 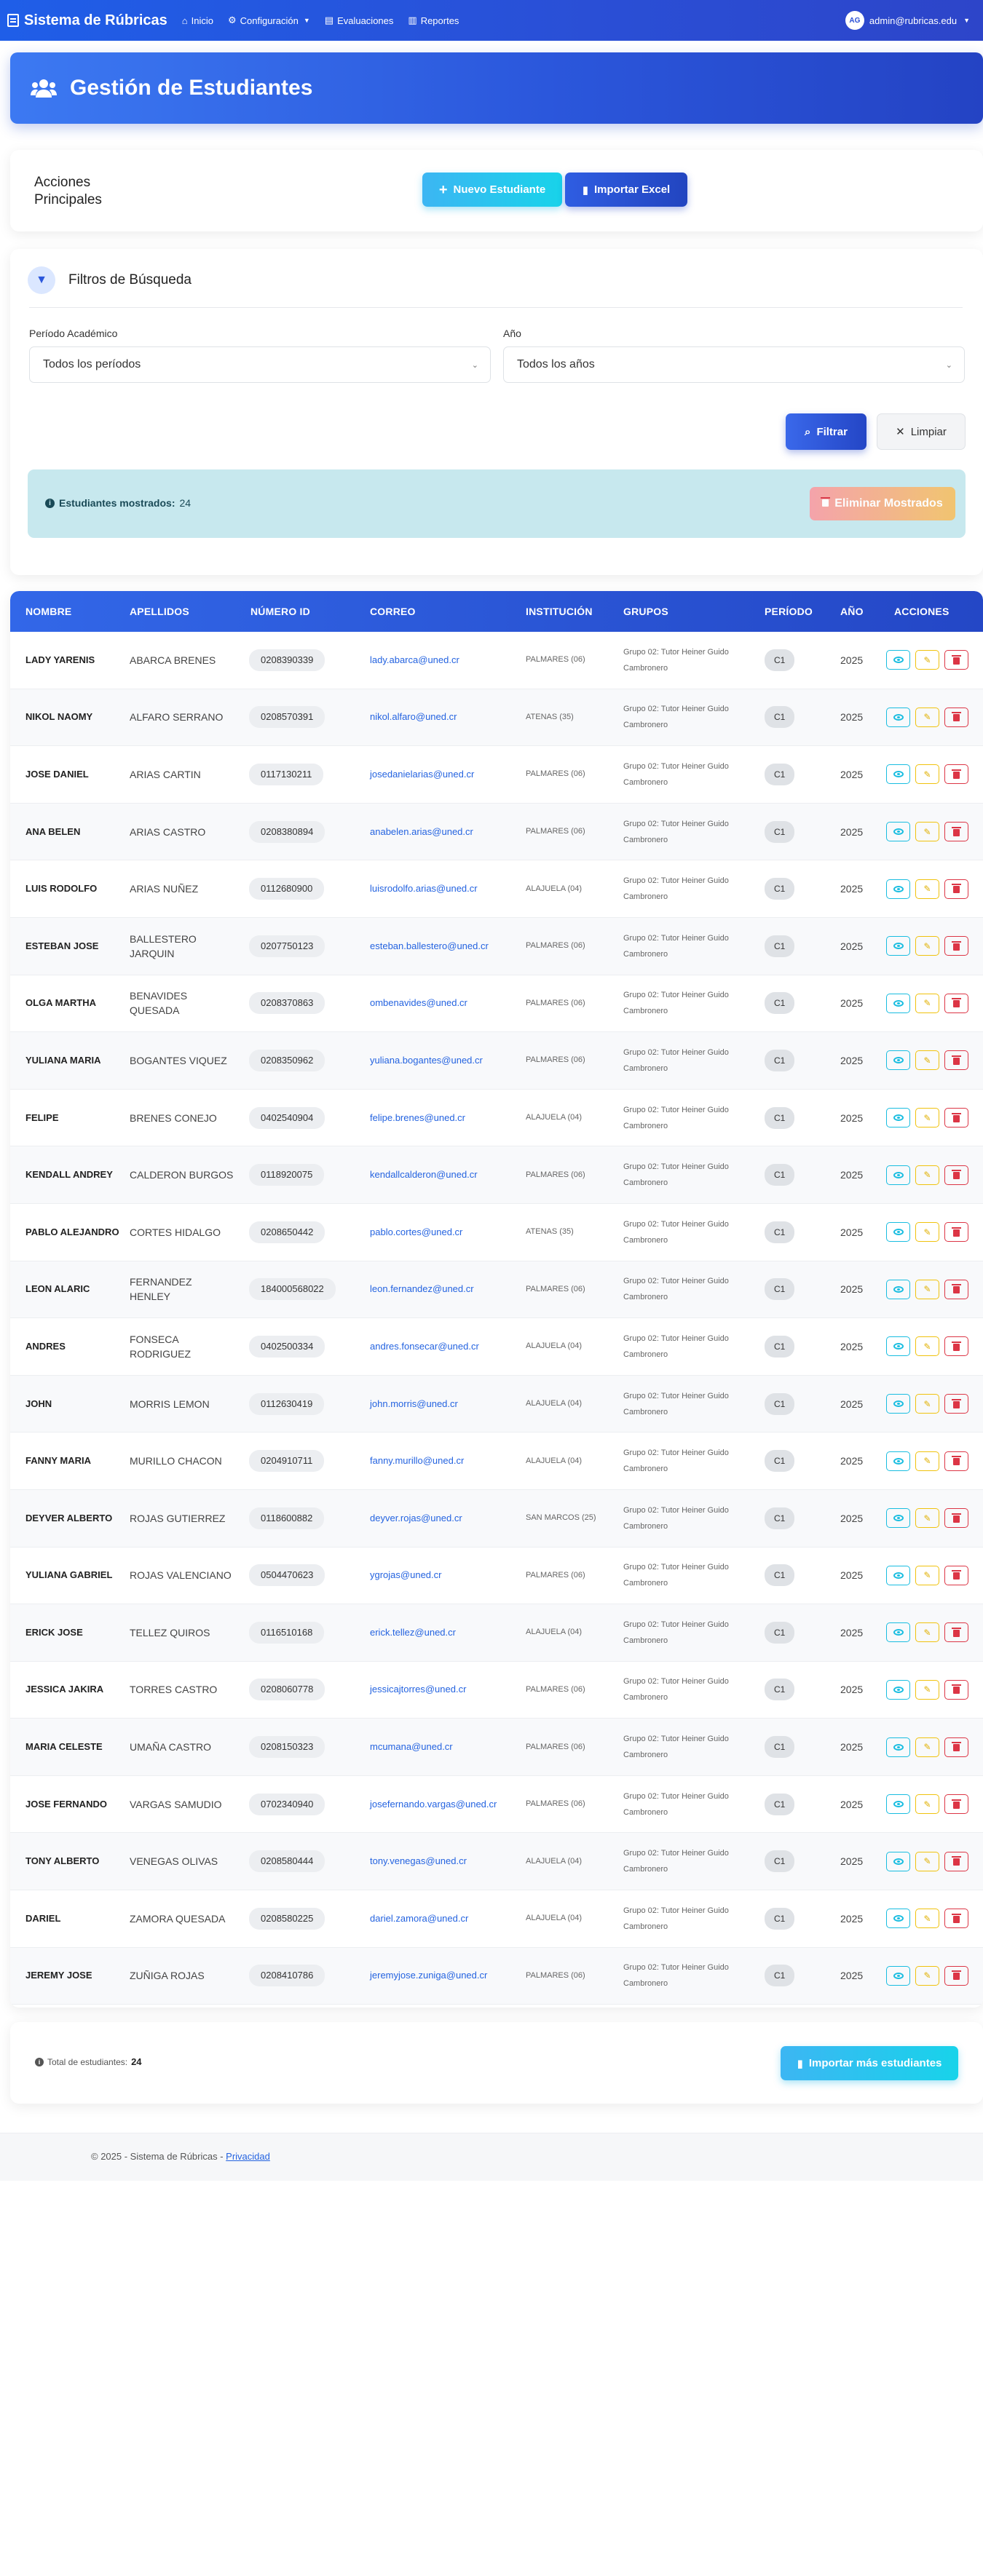 What do you see at coordinates (433, 20) in the screenshot?
I see `nav-link-reportes: ▥ Reportes` at bounding box center [433, 20].